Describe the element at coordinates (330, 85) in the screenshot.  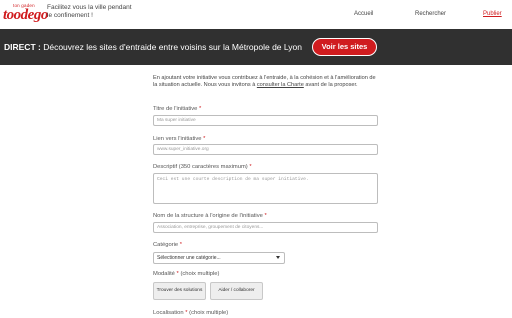
I see `intro-end: avant de la proposer.` at that location.